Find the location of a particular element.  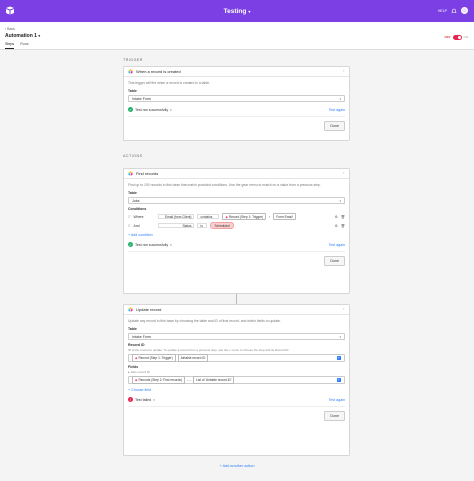

field-name: ▸ Jobs record ID is located at coordinates (139, 372).